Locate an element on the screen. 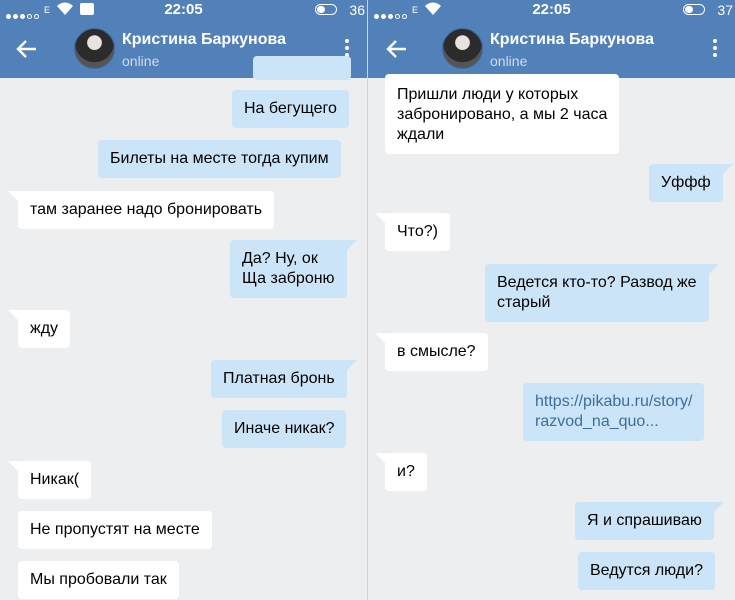  message-bubble: Уффф is located at coordinates (691, 183).